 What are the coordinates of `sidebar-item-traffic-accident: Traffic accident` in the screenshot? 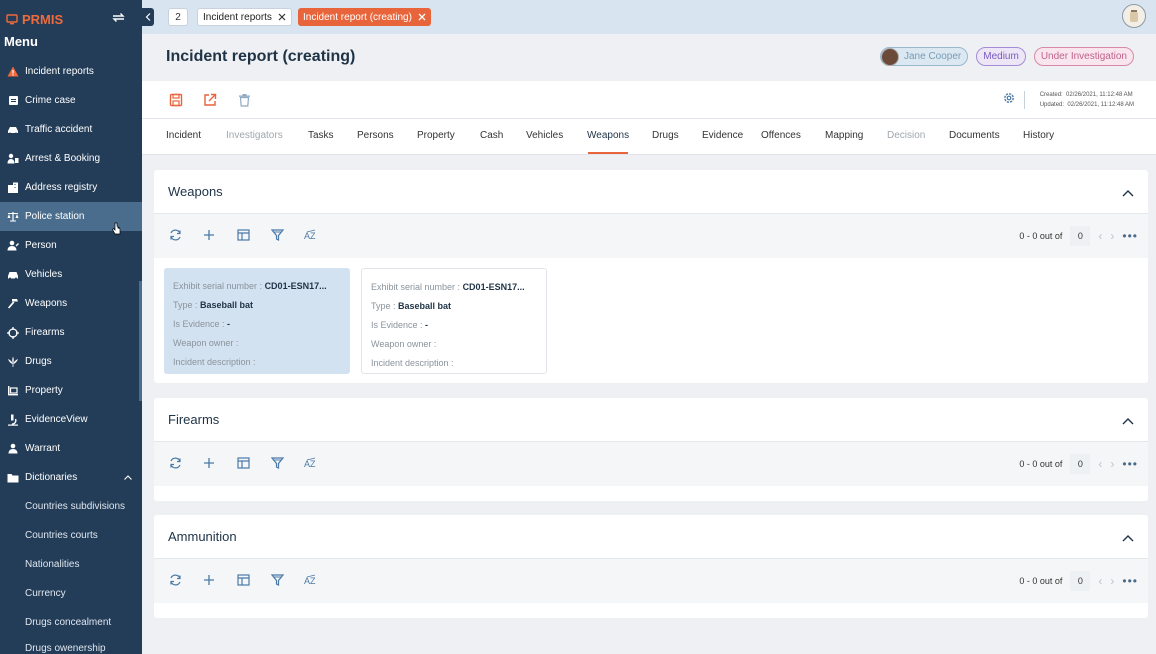 It's located at (71, 129).